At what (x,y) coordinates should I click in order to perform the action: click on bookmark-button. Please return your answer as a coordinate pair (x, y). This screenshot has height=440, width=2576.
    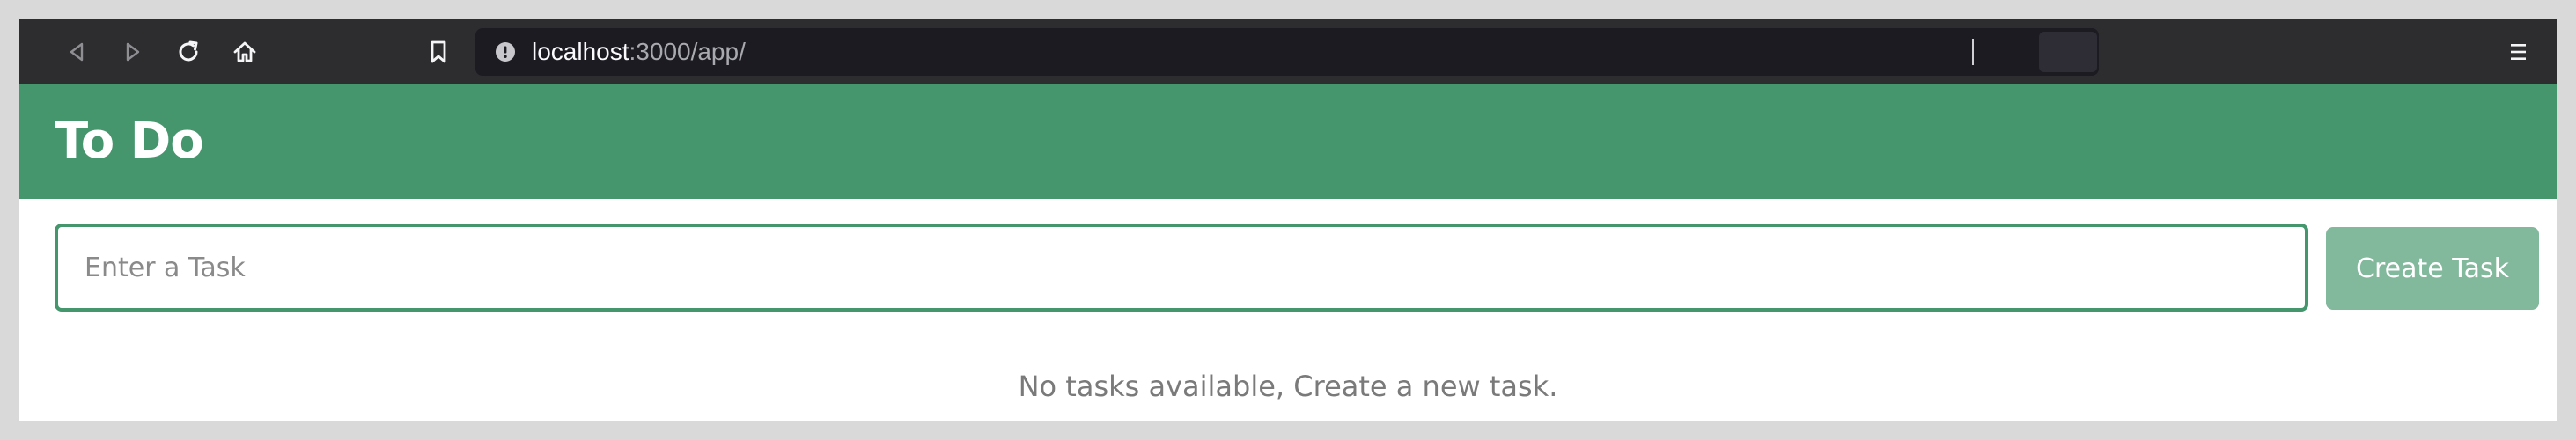
    Looking at the image, I should click on (439, 52).